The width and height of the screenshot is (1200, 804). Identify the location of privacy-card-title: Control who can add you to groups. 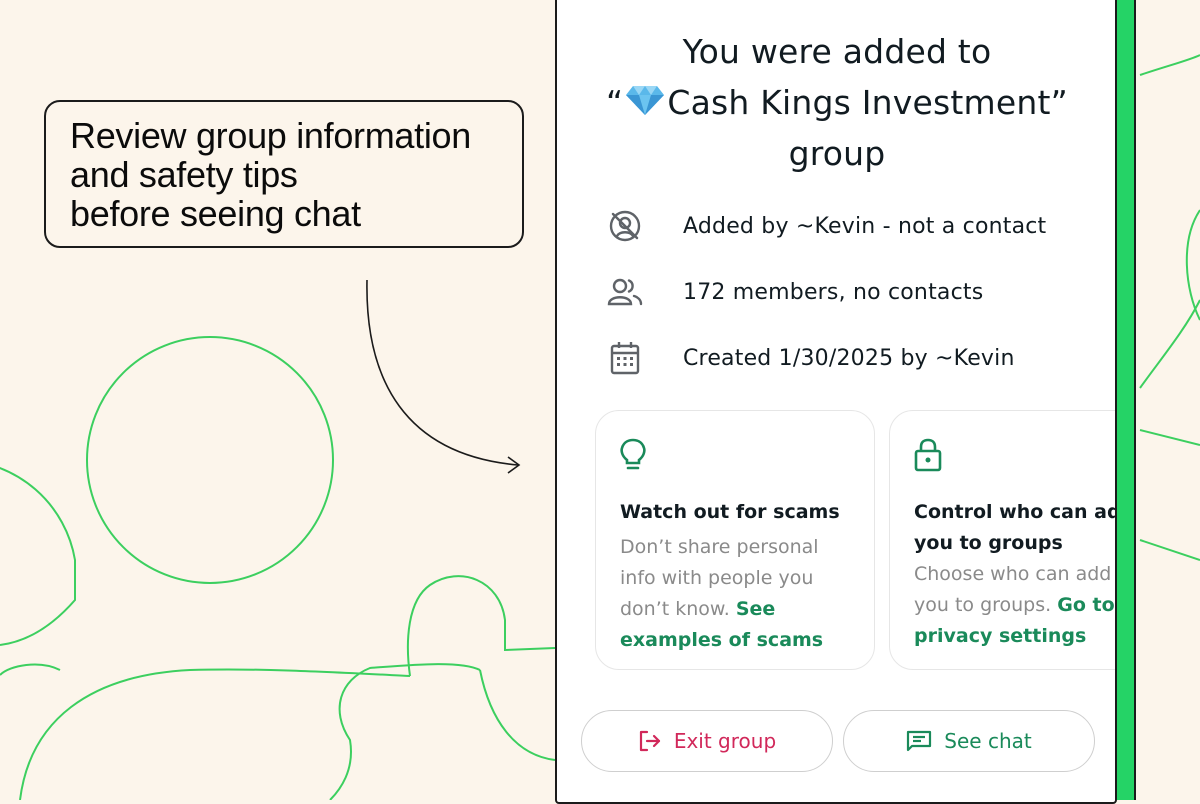
(1015, 527).